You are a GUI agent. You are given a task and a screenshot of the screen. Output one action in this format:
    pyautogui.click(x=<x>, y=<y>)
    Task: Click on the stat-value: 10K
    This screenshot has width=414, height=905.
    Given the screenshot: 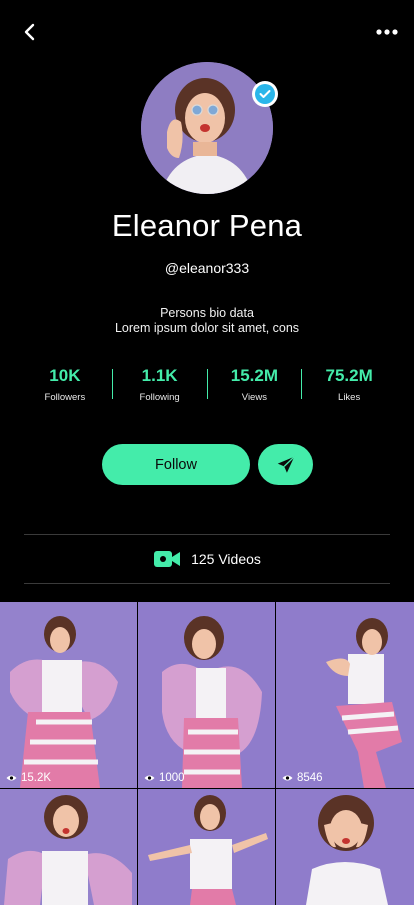 What is the action you would take?
    pyautogui.click(x=65, y=375)
    